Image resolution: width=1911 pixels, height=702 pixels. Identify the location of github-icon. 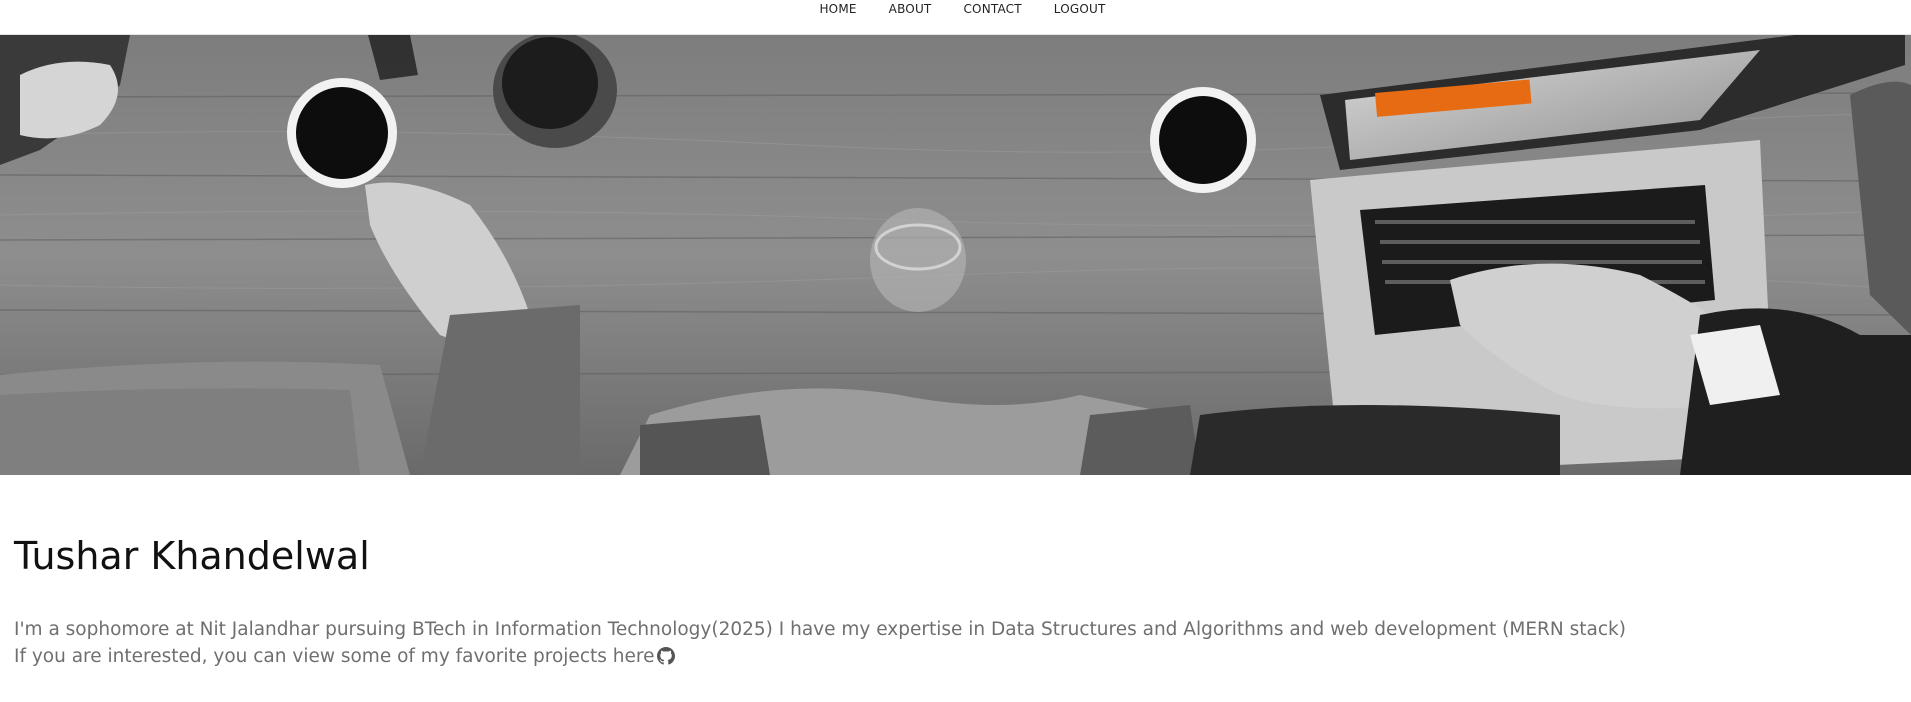
(666, 656).